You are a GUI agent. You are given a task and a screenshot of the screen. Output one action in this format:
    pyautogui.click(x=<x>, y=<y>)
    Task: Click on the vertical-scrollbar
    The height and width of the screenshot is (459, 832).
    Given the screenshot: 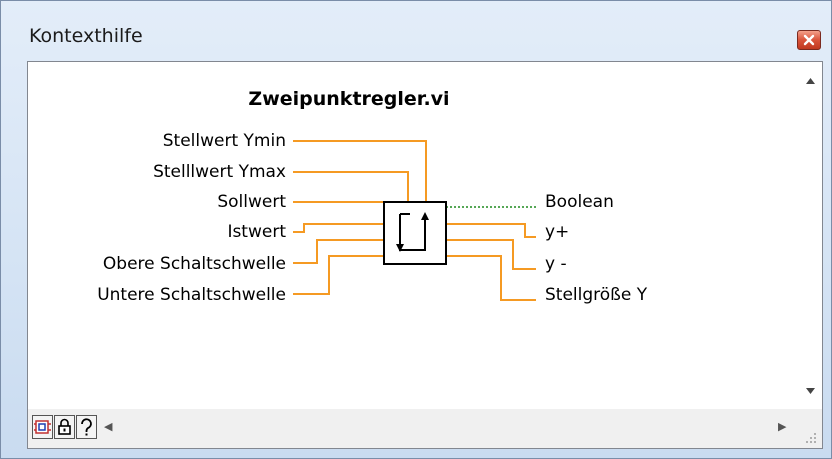 What is the action you would take?
    pyautogui.click(x=810, y=235)
    